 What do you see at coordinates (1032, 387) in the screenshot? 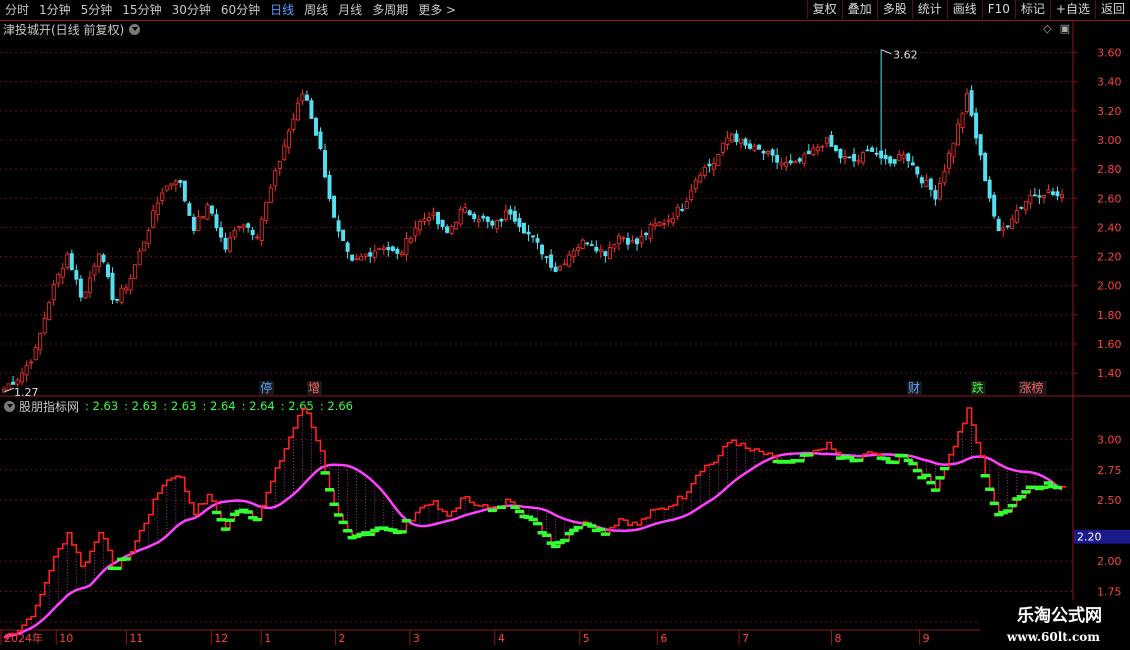
I see `event-marker: 涨榜` at bounding box center [1032, 387].